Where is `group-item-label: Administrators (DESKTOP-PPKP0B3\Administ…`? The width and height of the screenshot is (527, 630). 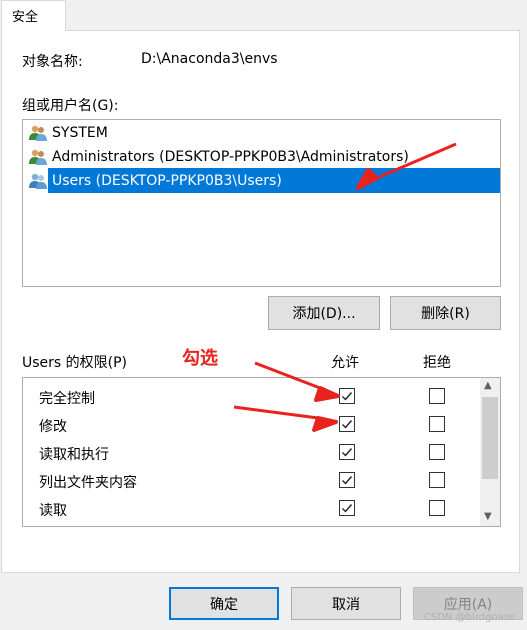 group-item-label: Administrators (DESKTOP-PPKP0B3\Administ… is located at coordinates (230, 157).